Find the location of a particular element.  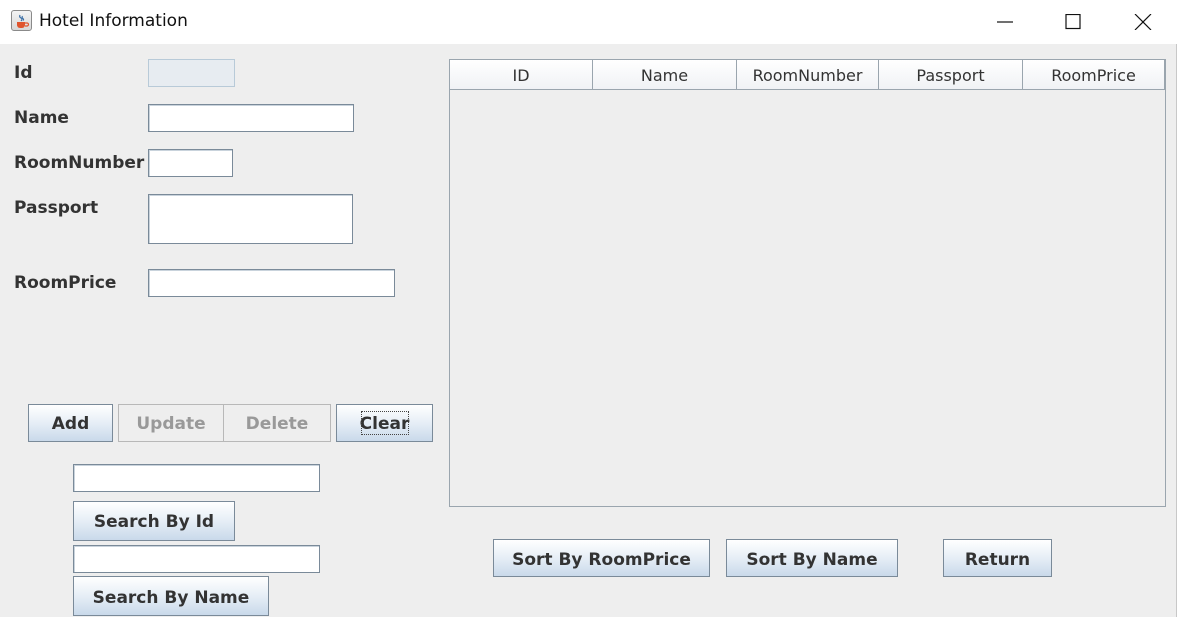

id-label: Id is located at coordinates (23, 73).